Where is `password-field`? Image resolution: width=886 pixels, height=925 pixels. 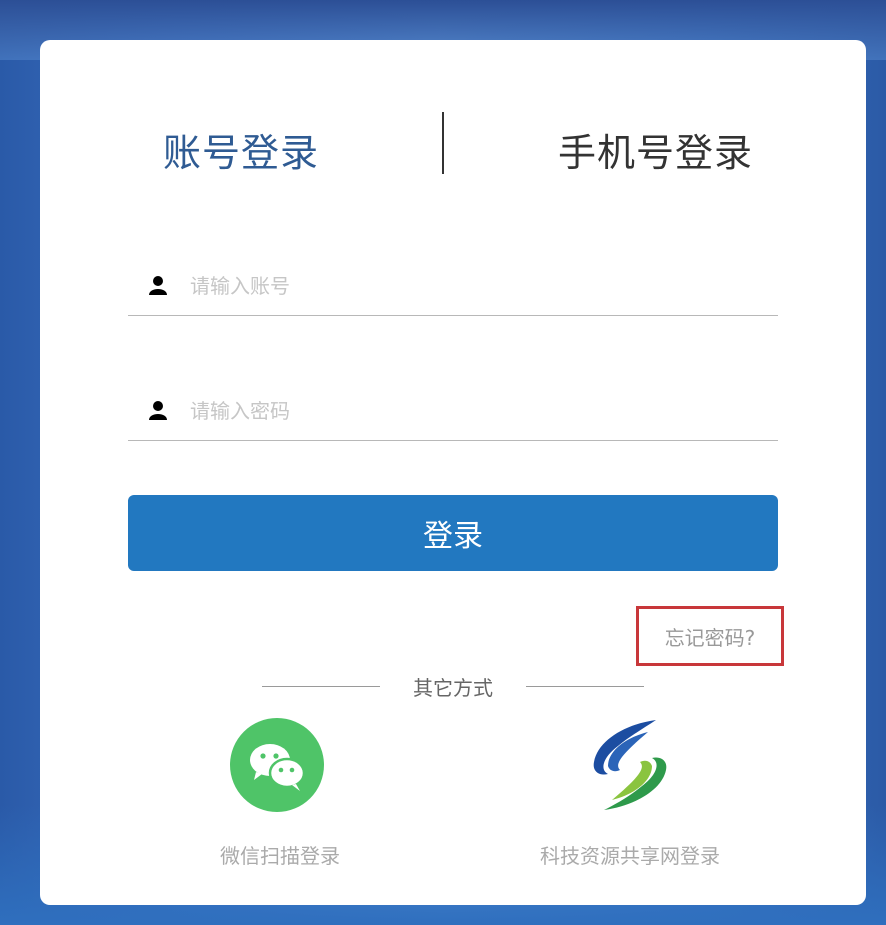
password-field is located at coordinates (453, 410).